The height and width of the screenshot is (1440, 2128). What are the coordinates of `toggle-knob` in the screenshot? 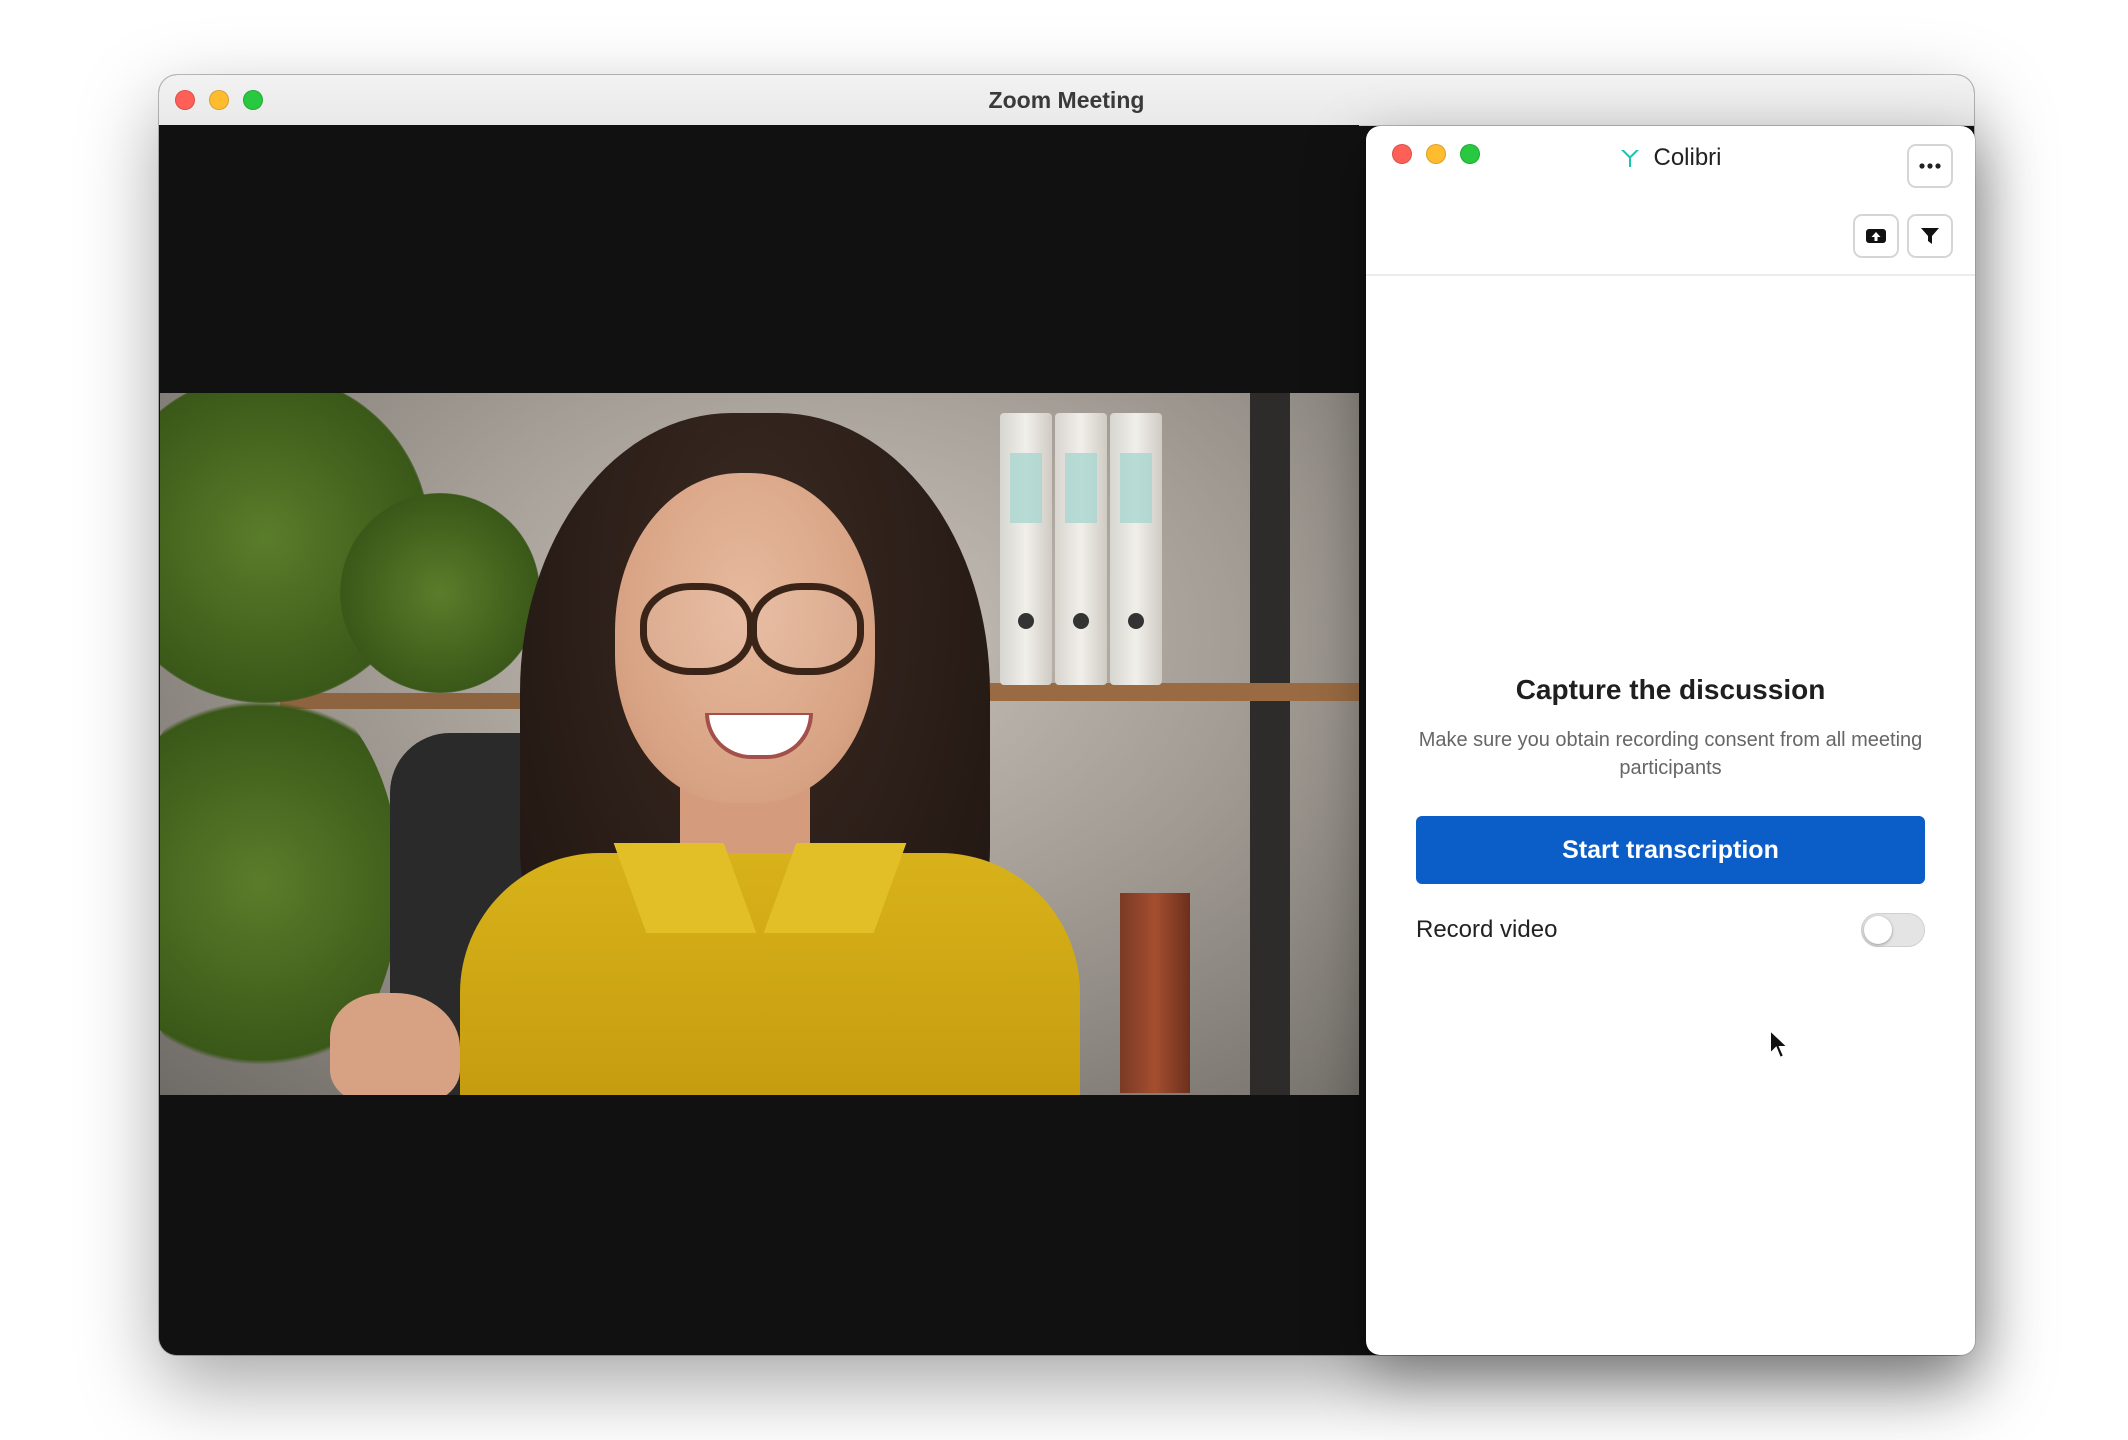 It's located at (1878, 930).